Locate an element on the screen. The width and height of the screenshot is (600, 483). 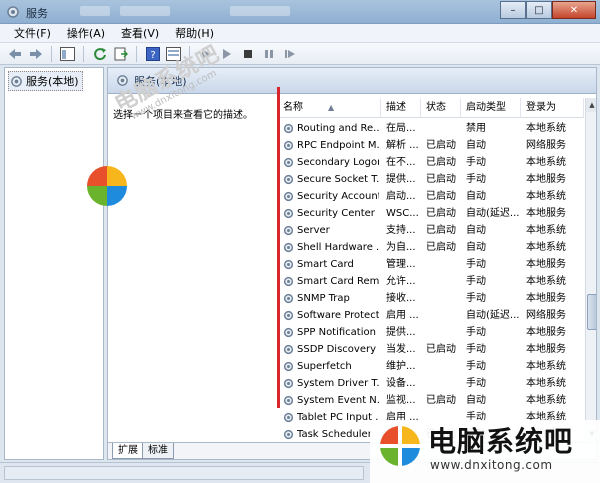
service-name: Secondary Logon is located at coordinates (331, 162).